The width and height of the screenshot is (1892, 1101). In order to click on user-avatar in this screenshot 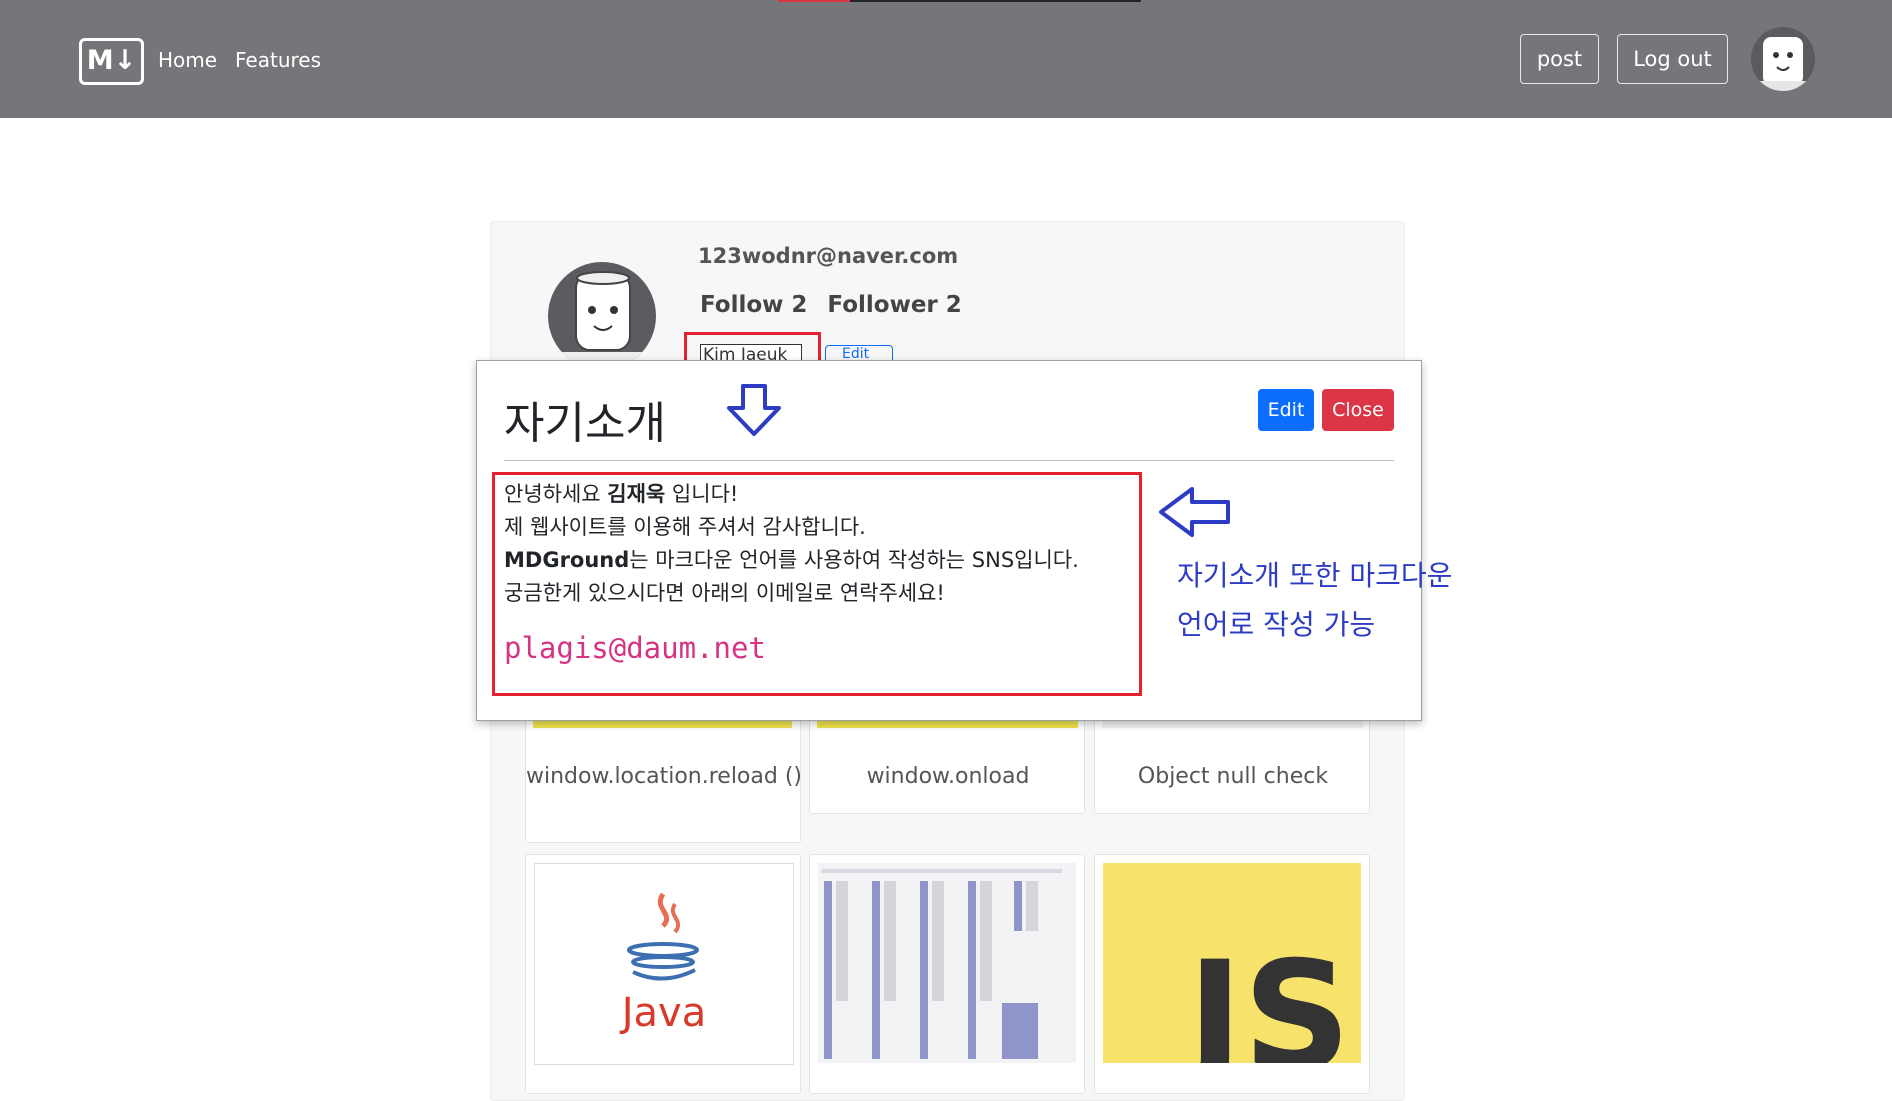, I will do `click(1783, 59)`.